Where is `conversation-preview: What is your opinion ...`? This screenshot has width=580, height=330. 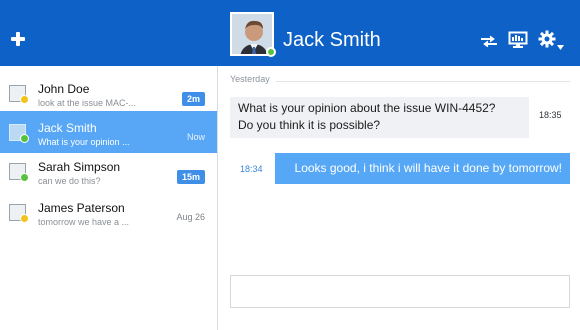 conversation-preview: What is your opinion ... is located at coordinates (84, 142).